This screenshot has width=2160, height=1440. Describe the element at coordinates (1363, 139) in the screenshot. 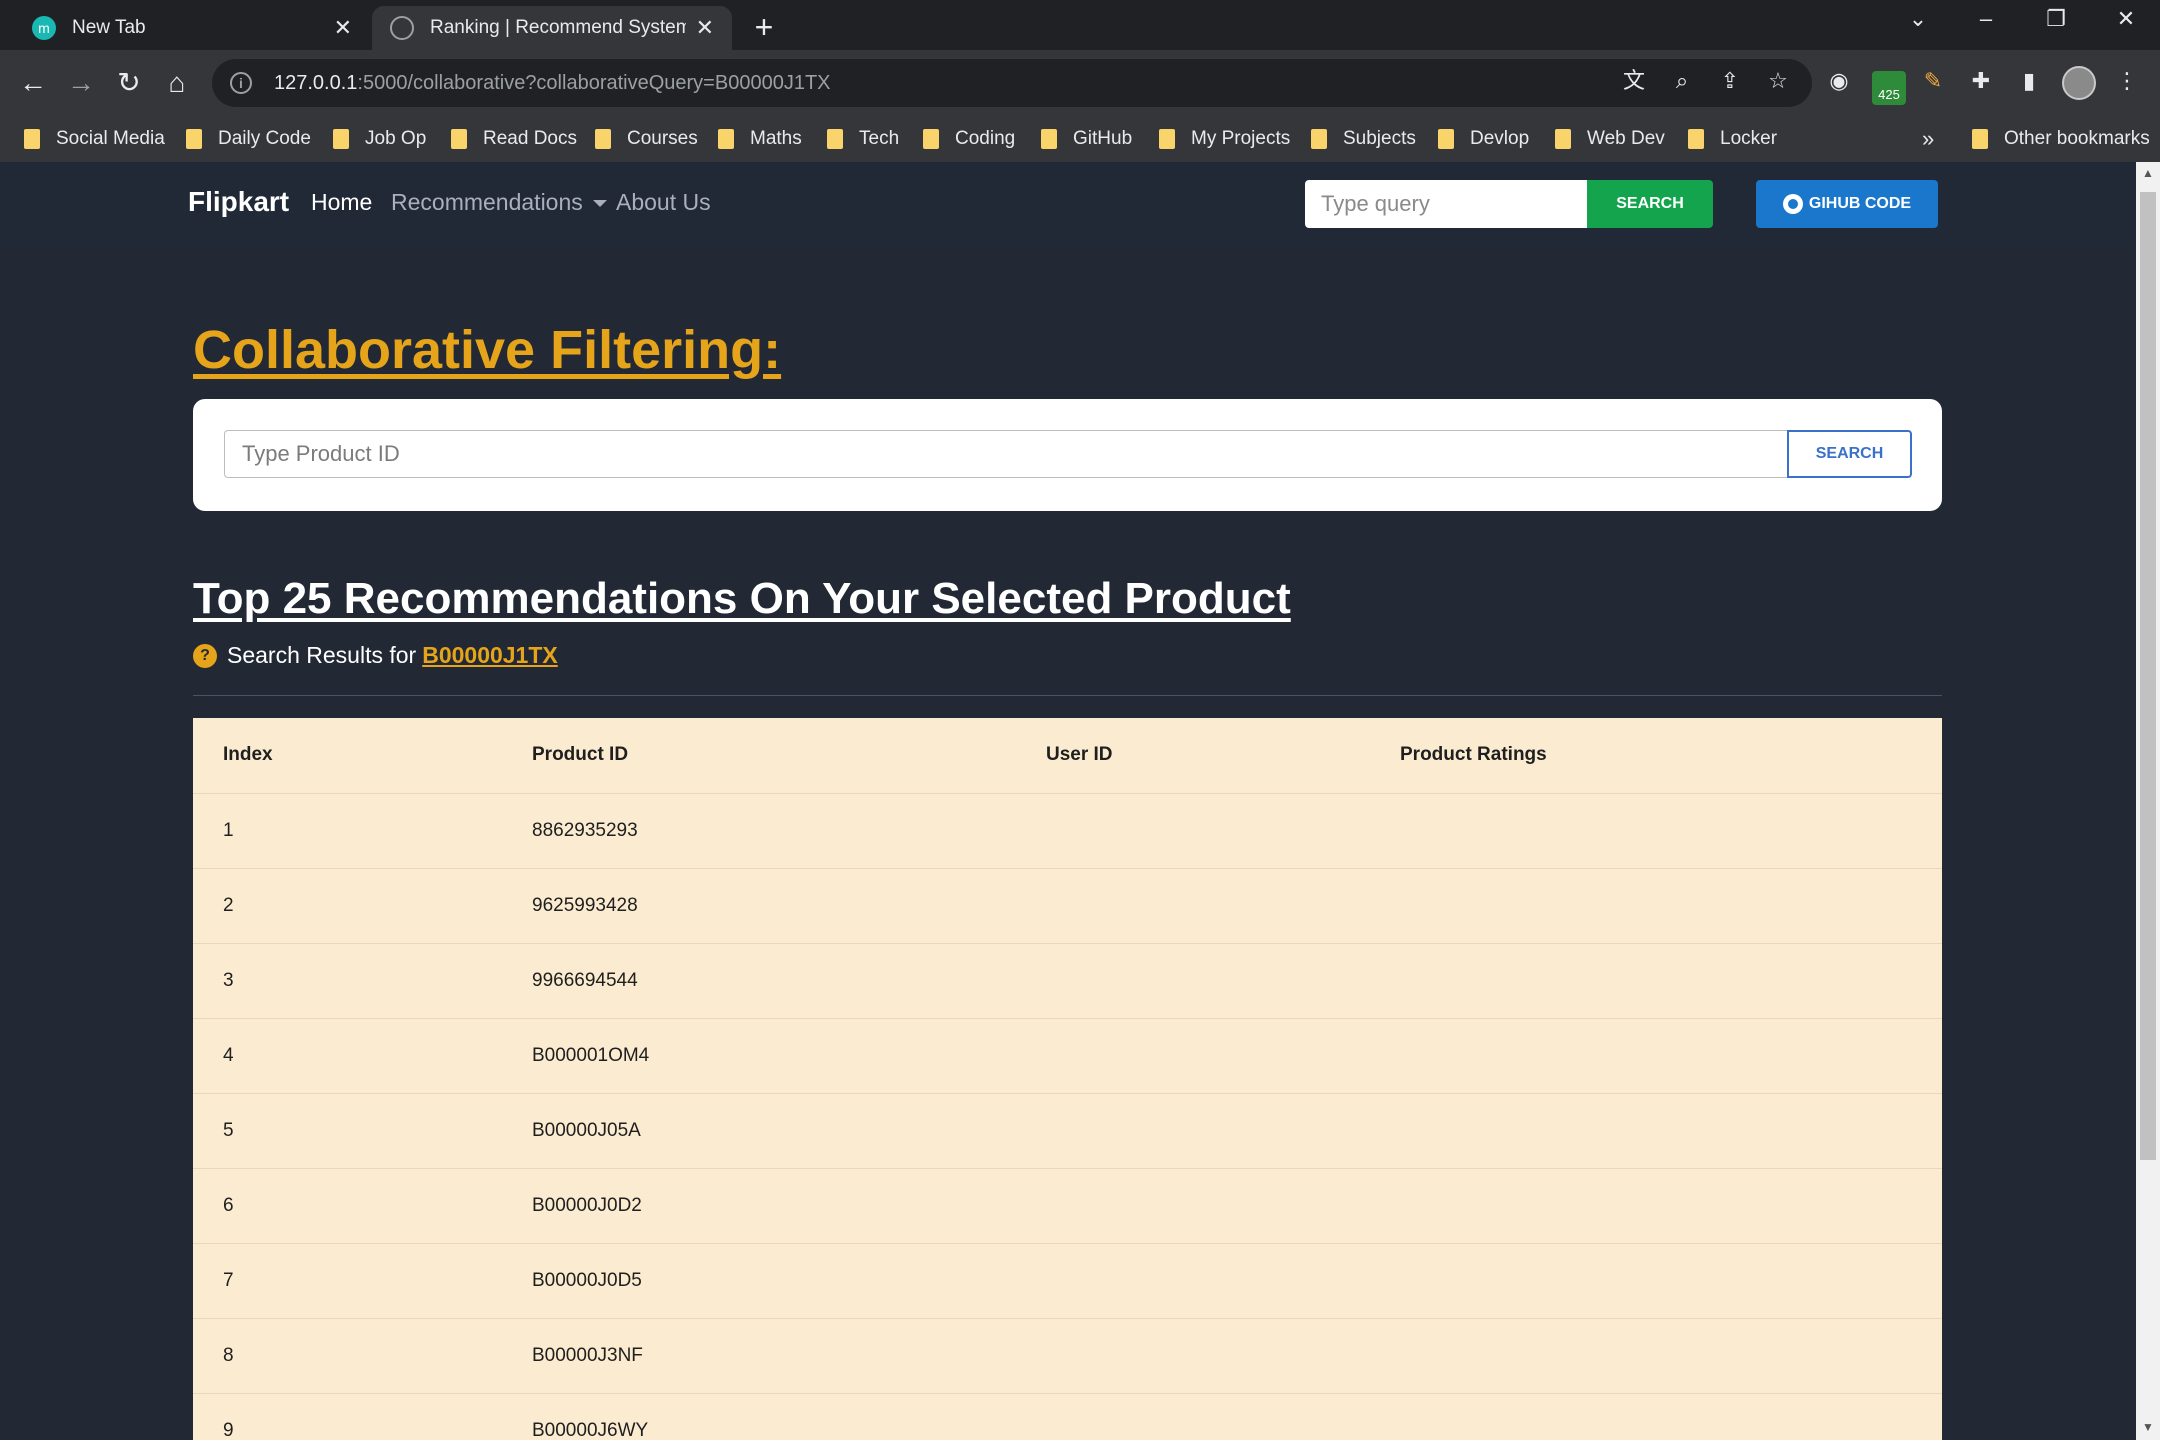

I see `bookmark-subjects: Subjects` at that location.